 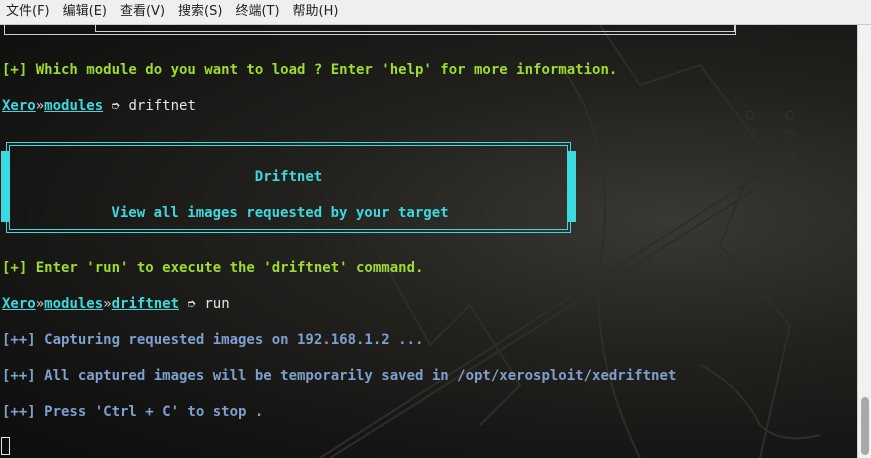 I want to click on text-cursor, so click(x=5, y=446).